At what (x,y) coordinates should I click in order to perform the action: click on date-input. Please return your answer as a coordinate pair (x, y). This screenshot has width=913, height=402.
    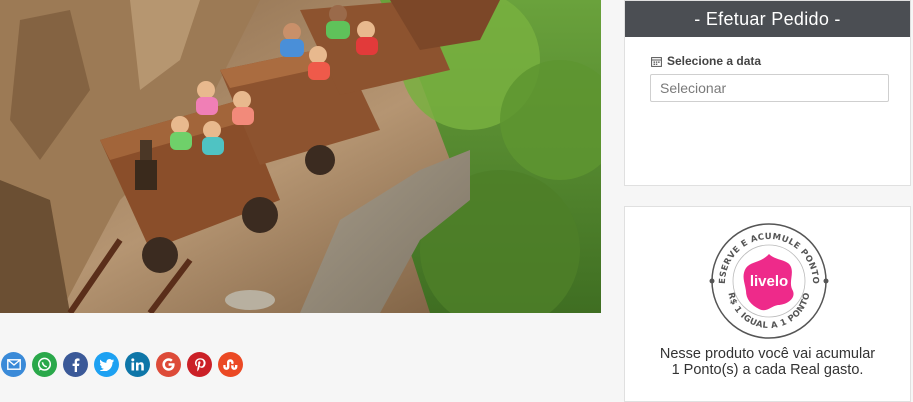
    Looking at the image, I should click on (769, 88).